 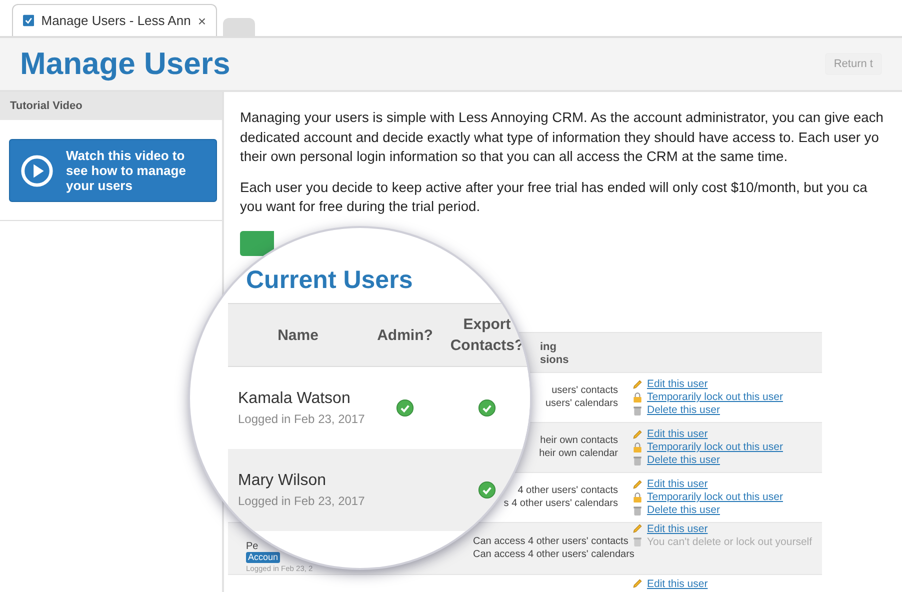 What do you see at coordinates (405, 336) in the screenshot?
I see `column-header: Admin?` at bounding box center [405, 336].